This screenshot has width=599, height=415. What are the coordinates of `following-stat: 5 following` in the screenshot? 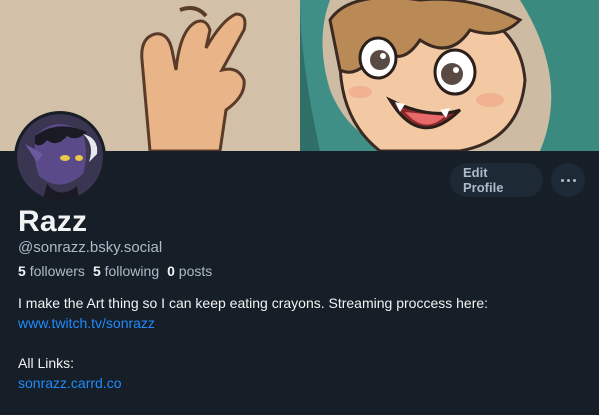 It's located at (126, 271).